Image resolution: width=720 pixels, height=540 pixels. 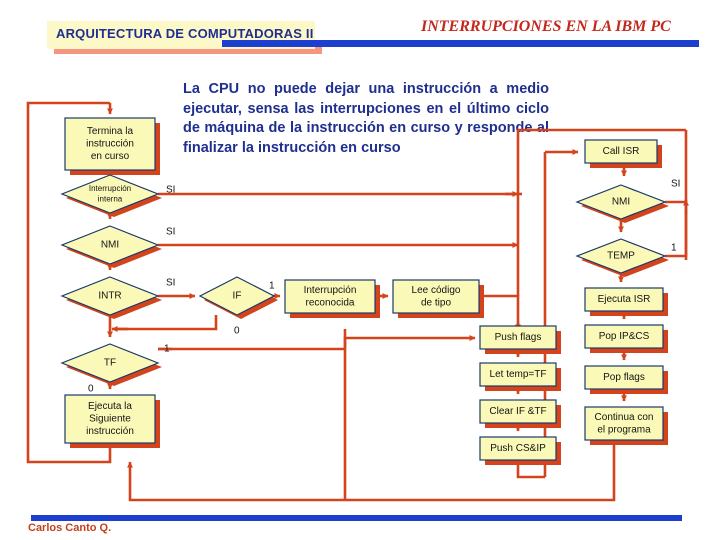 I want to click on flow-node-termina: Termina la instrucciónen curso, so click(x=112, y=146).